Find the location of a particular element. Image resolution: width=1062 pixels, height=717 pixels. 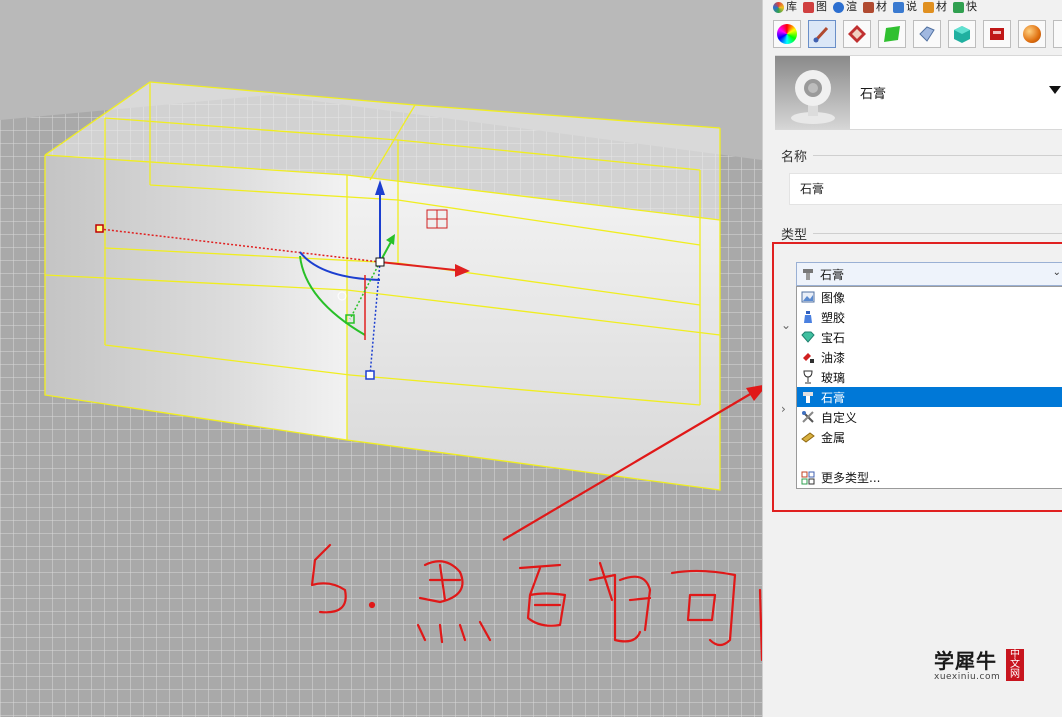

color-wheel-button is located at coordinates (787, 34).